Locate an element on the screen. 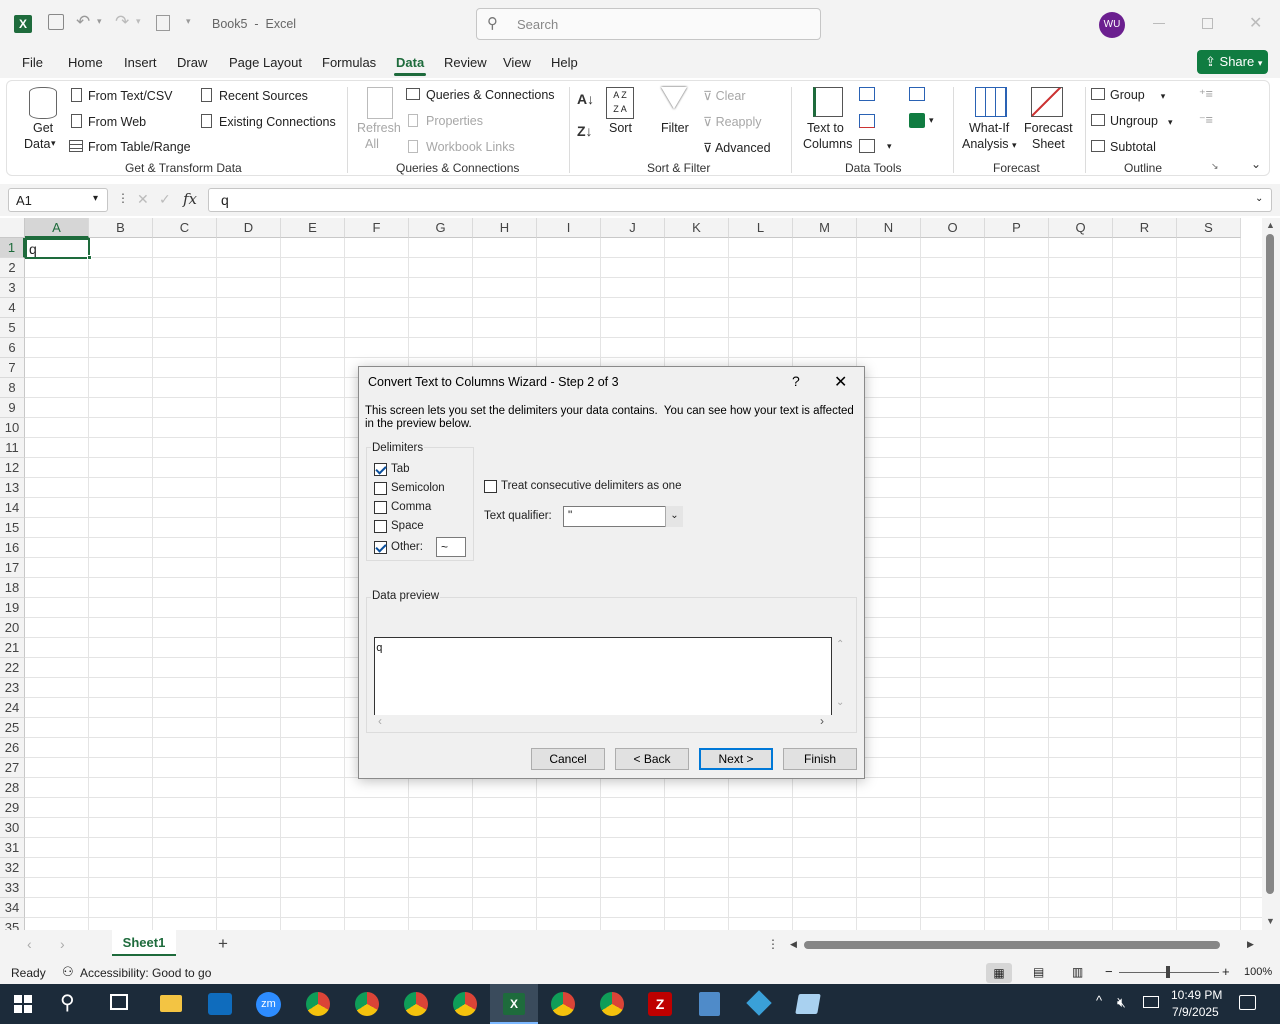  row-header: 28 is located at coordinates (12, 788).